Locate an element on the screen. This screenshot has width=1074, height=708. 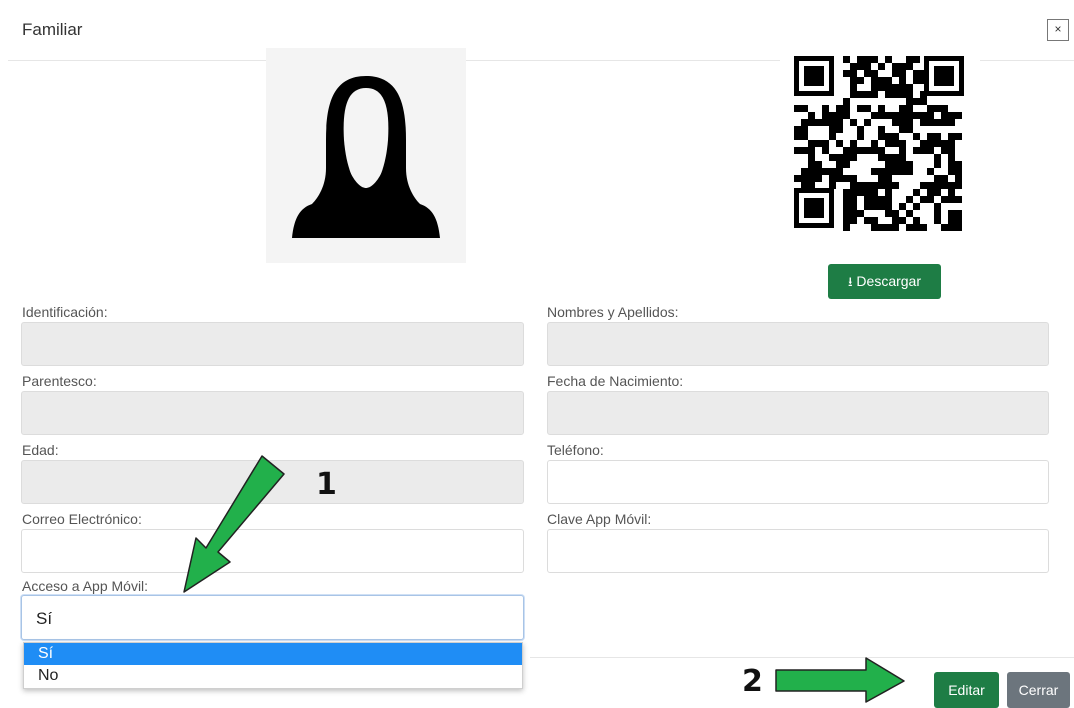
label-acceso: Acceso a App Móvil: is located at coordinates (85, 586).